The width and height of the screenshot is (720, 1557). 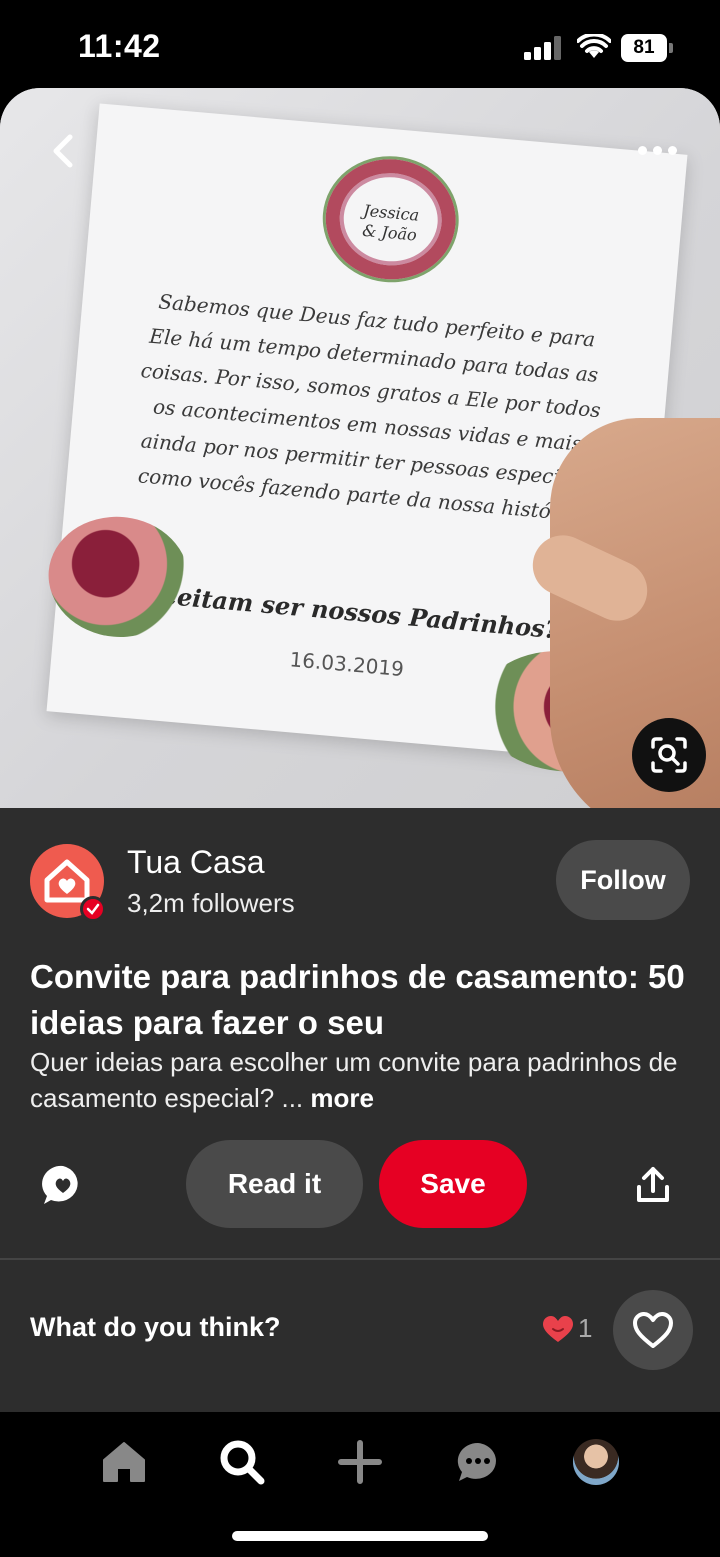 I want to click on share-button, so click(x=653, y=1185).